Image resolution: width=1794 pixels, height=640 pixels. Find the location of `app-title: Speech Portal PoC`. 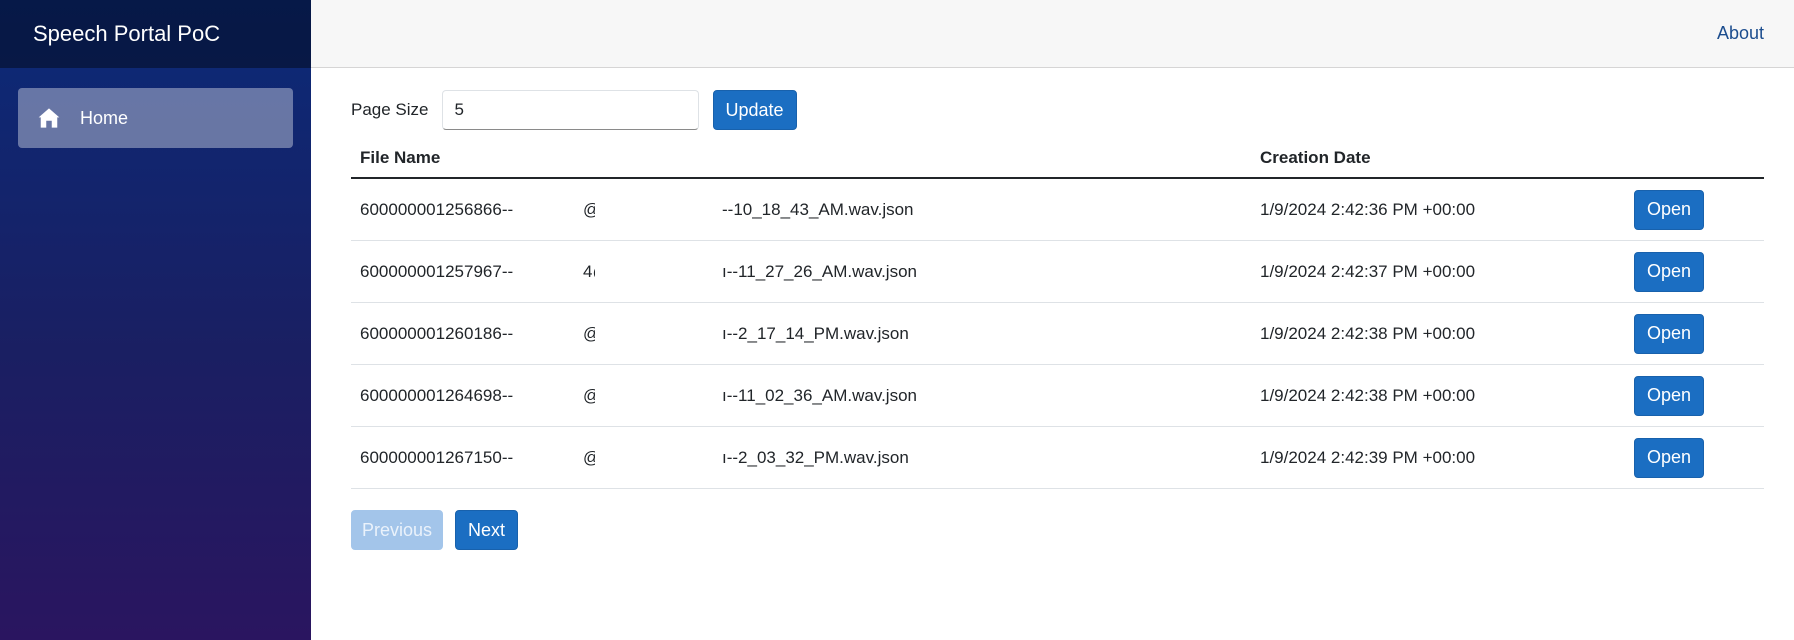

app-title: Speech Portal PoC is located at coordinates (126, 34).